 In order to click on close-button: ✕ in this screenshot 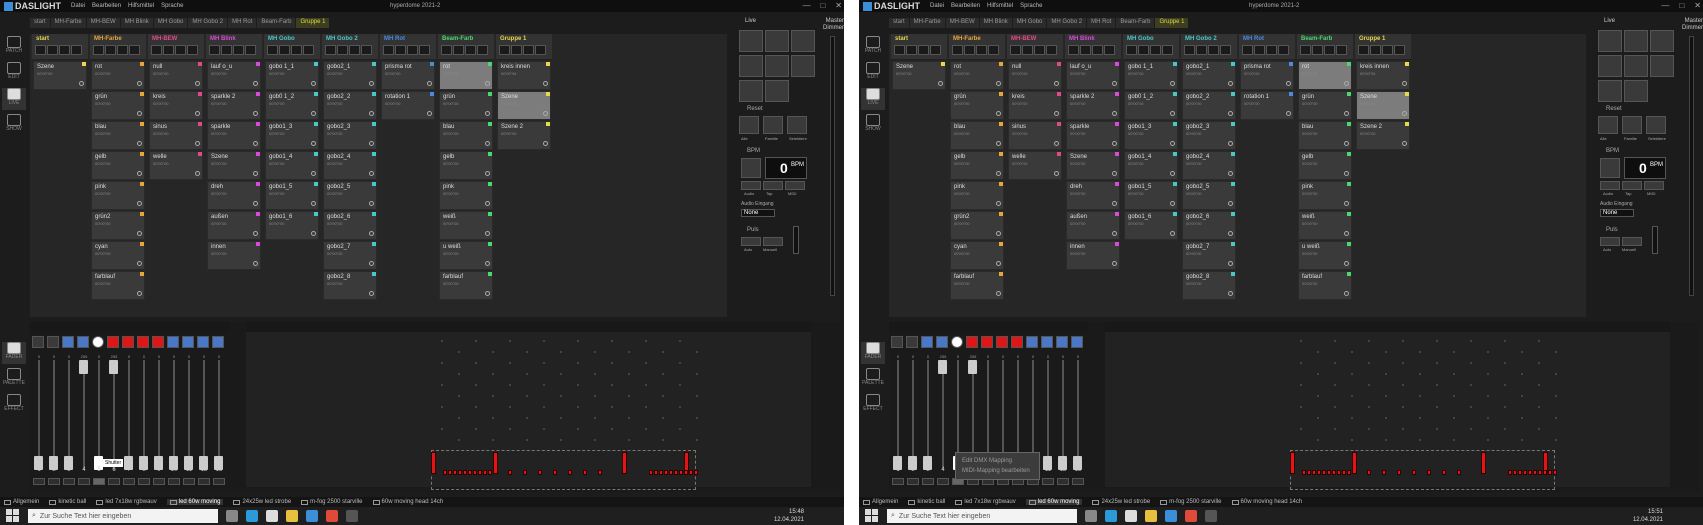, I will do `click(1697, 5)`.